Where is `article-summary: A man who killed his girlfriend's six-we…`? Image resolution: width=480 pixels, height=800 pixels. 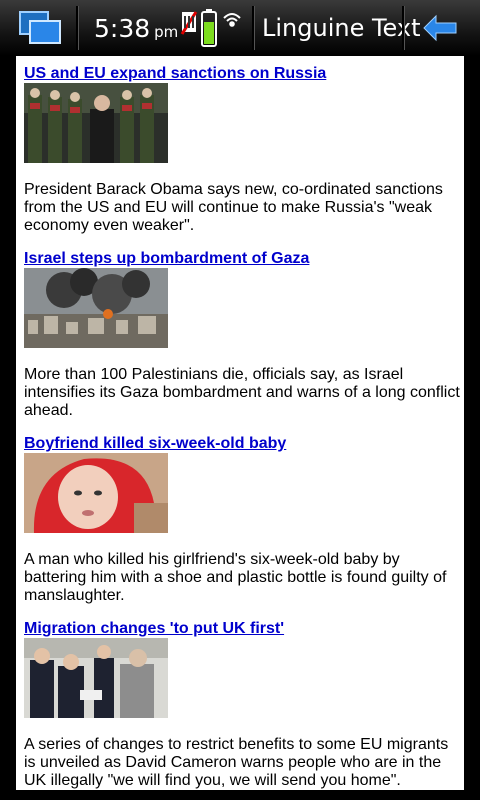 article-summary: A man who killed his girlfriend's six-we… is located at coordinates (235, 577).